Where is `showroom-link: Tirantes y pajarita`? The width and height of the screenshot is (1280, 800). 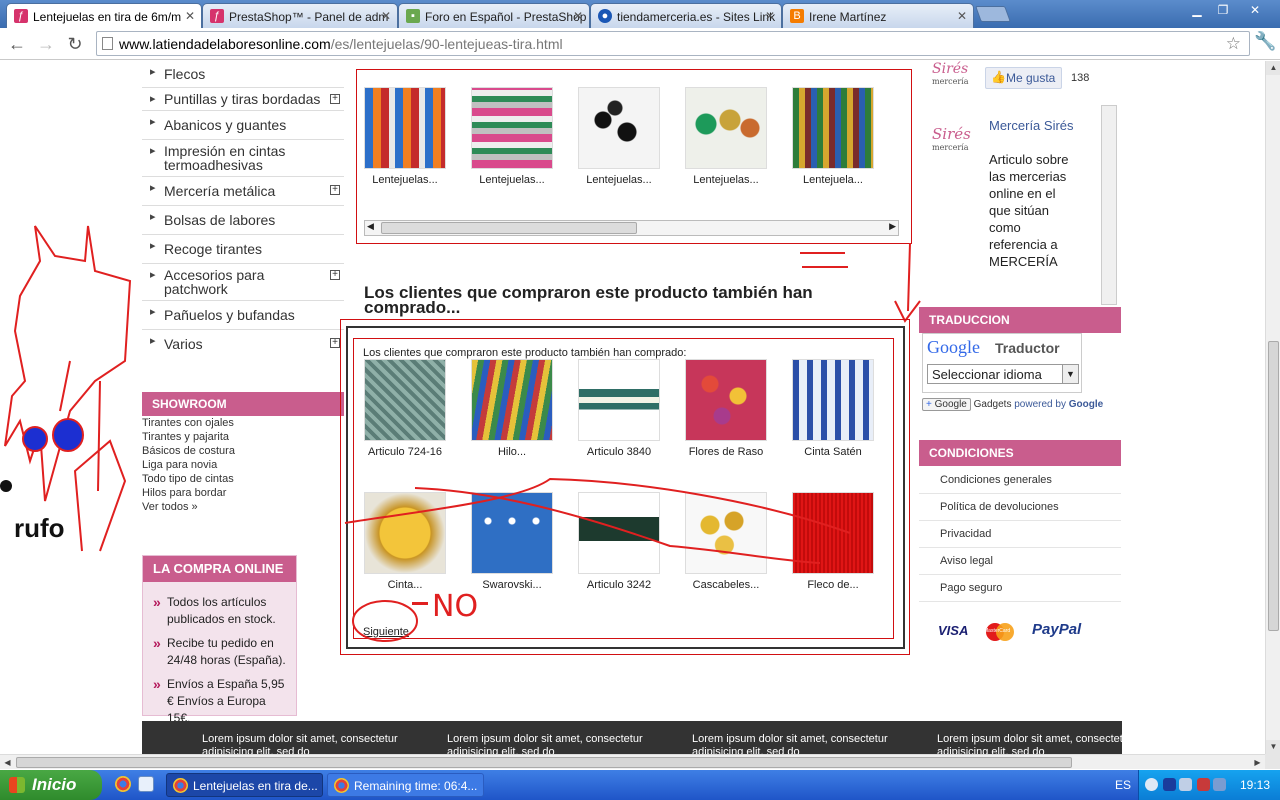 showroom-link: Tirantes y pajarita is located at coordinates (242, 437).